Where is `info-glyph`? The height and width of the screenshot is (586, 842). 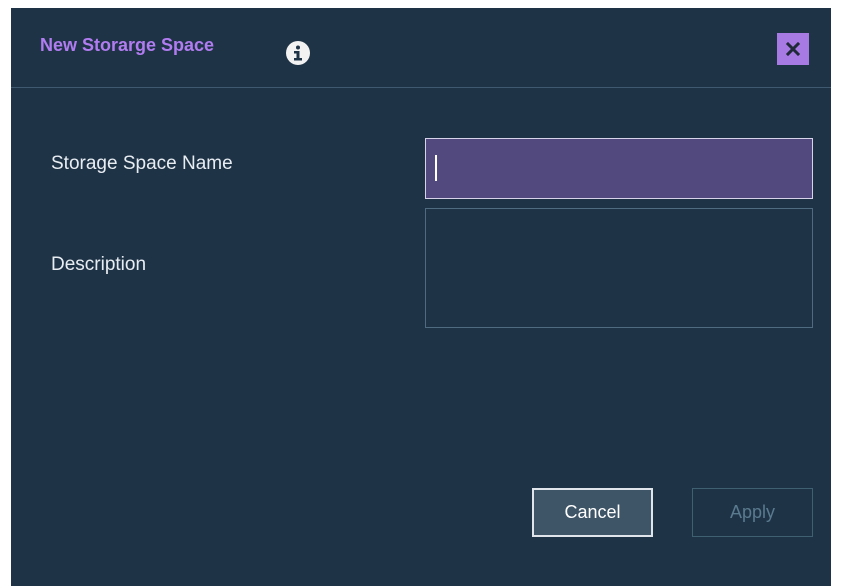 info-glyph is located at coordinates (298, 53).